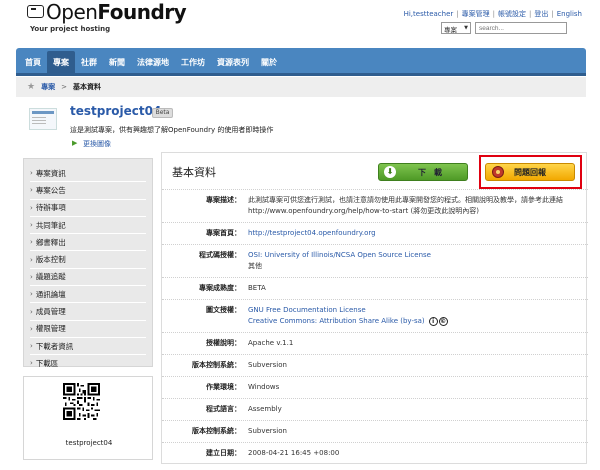 Image resolution: width=600 pixels, height=470 pixels. What do you see at coordinates (223, 310) in the screenshot?
I see `info-key: 圖文授權：` at bounding box center [223, 310].